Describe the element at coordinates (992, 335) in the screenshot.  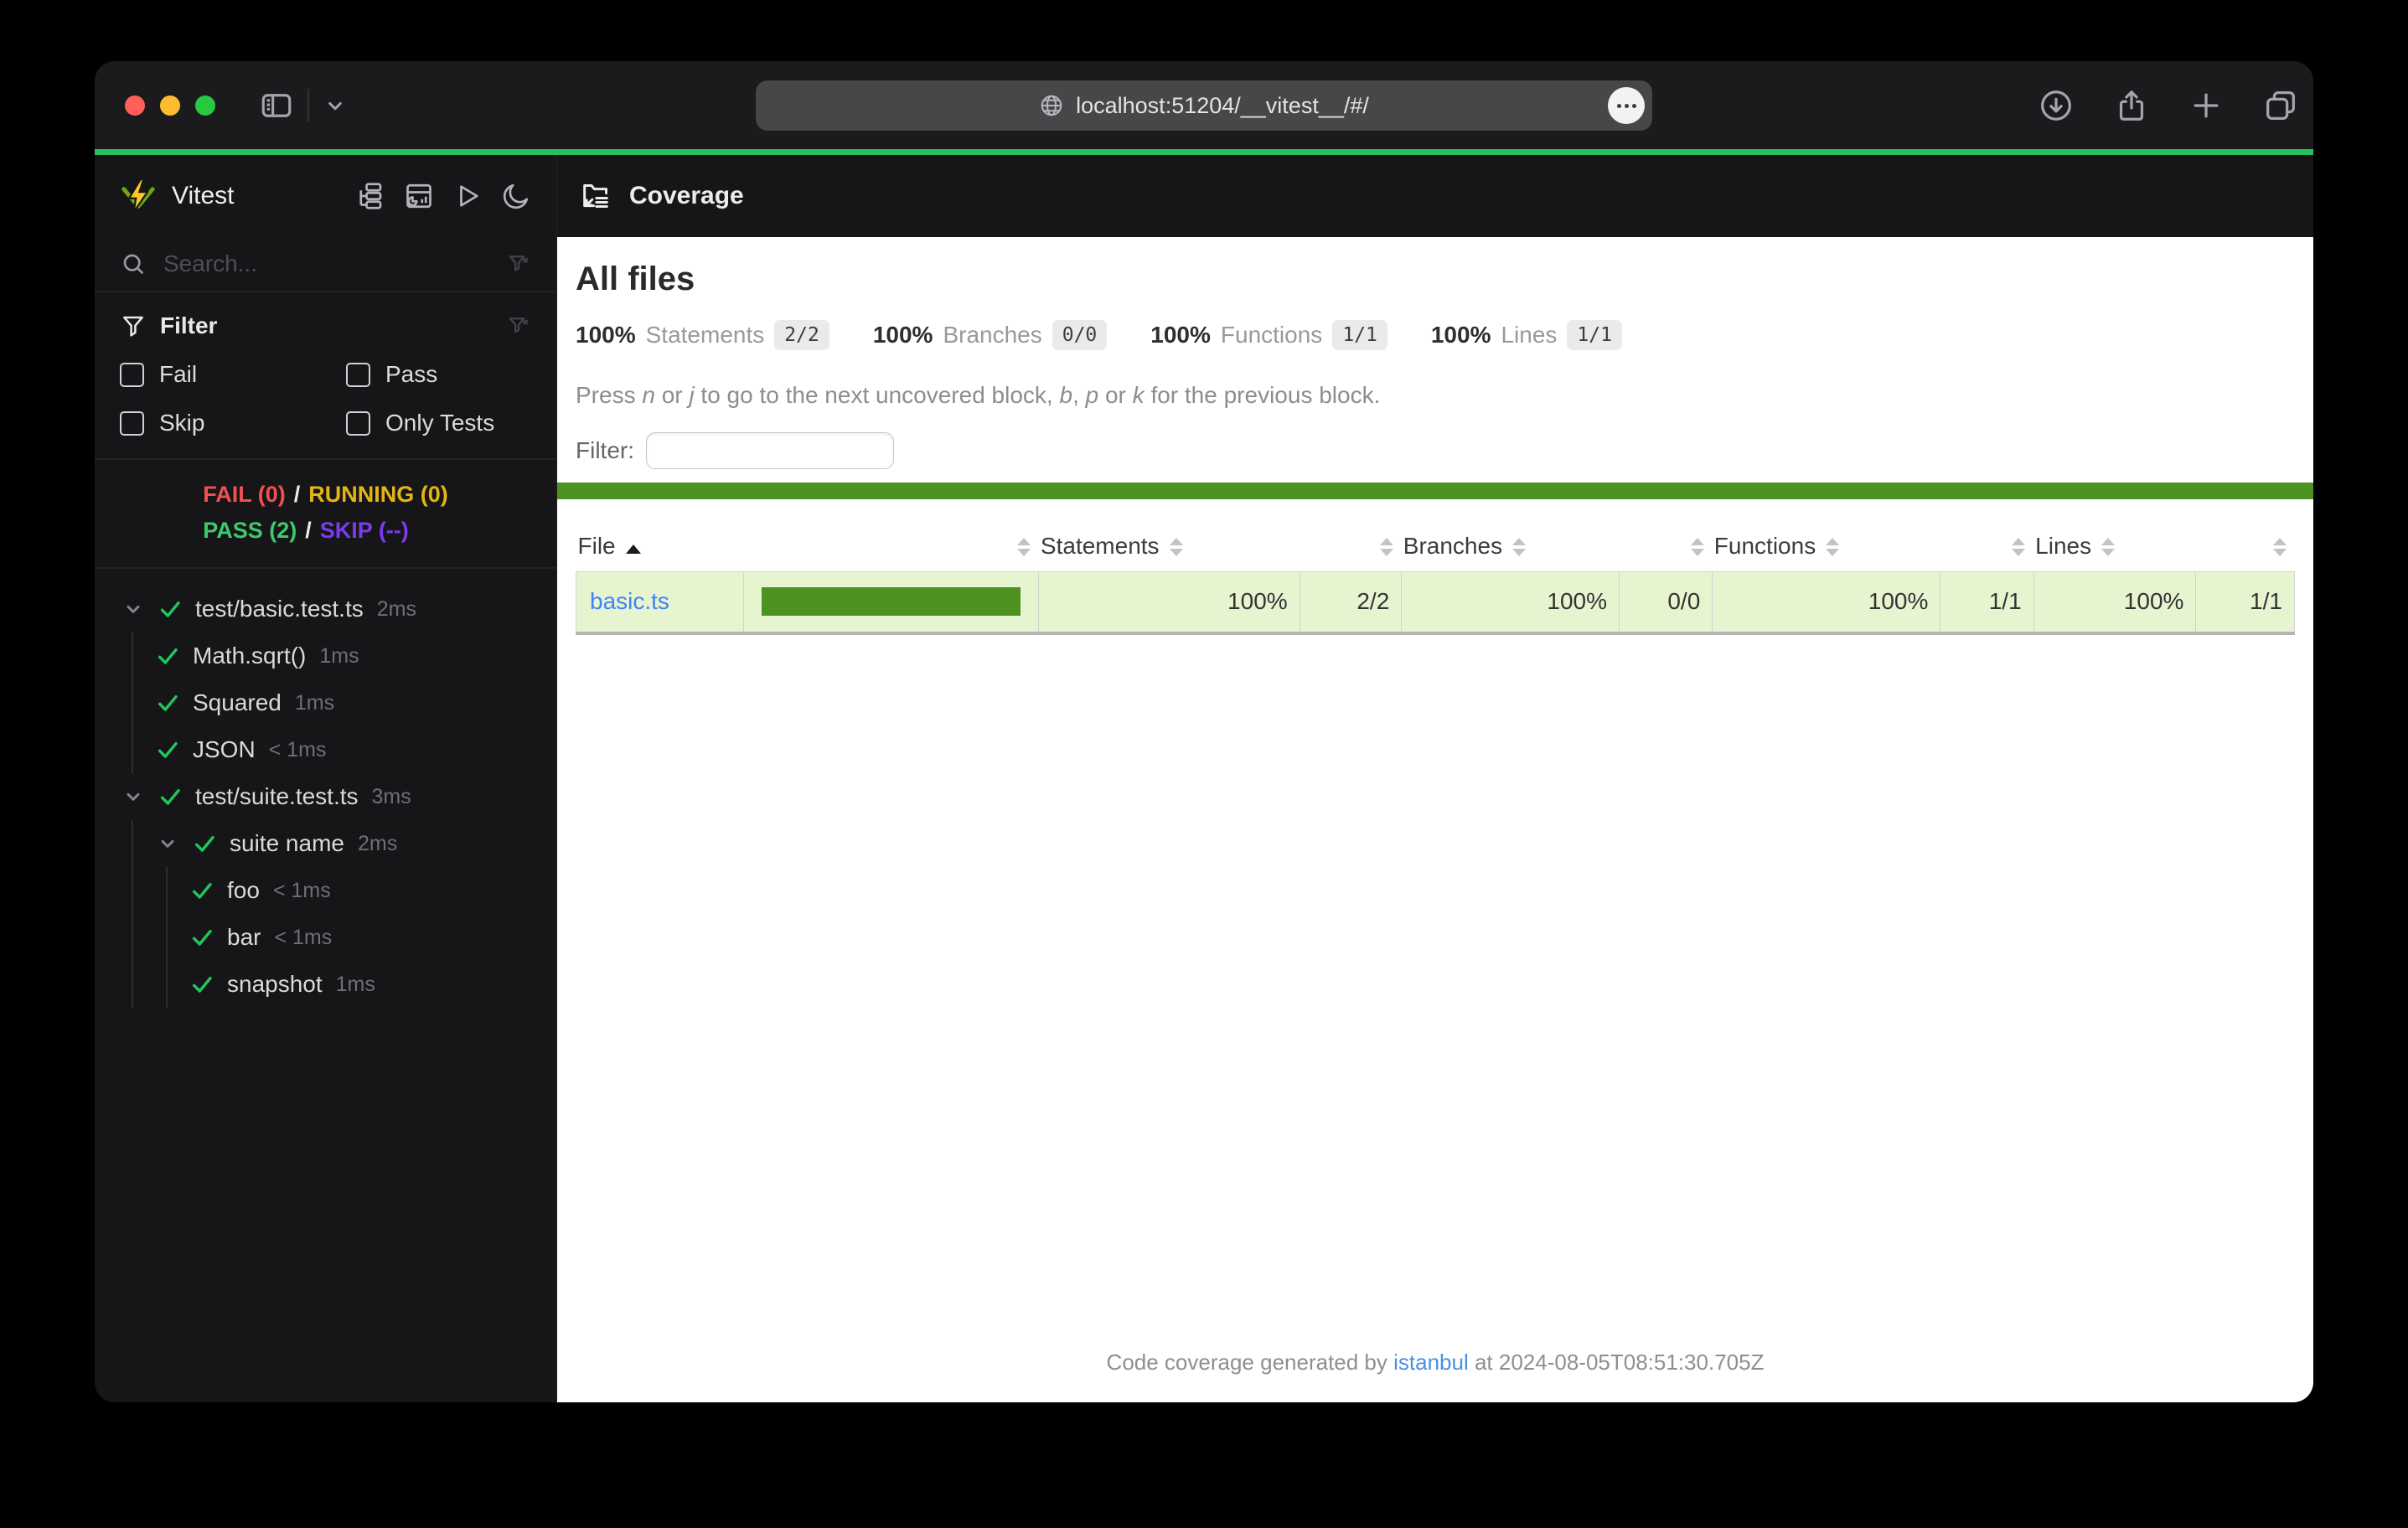
I see `stat-label: Branches` at that location.